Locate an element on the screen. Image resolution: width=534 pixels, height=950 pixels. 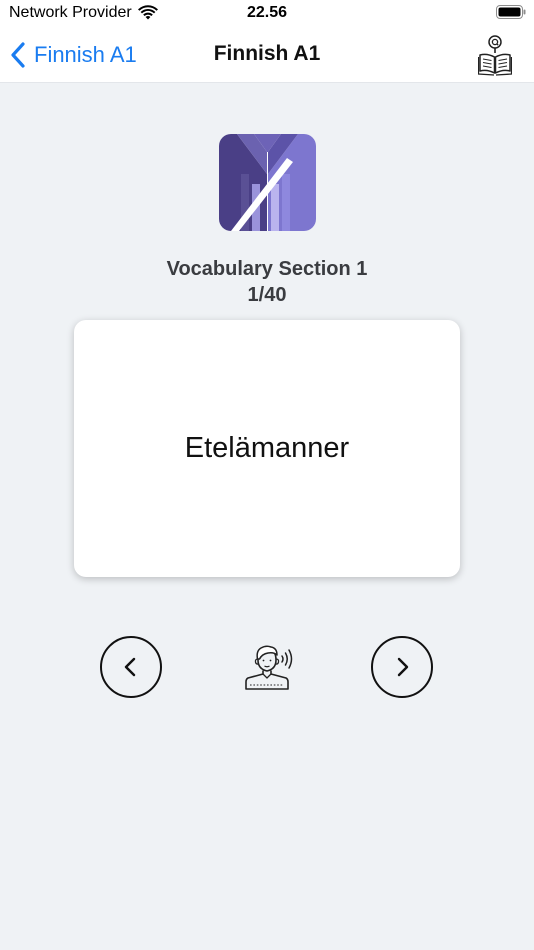
pronounce-button is located at coordinates (270, 668).